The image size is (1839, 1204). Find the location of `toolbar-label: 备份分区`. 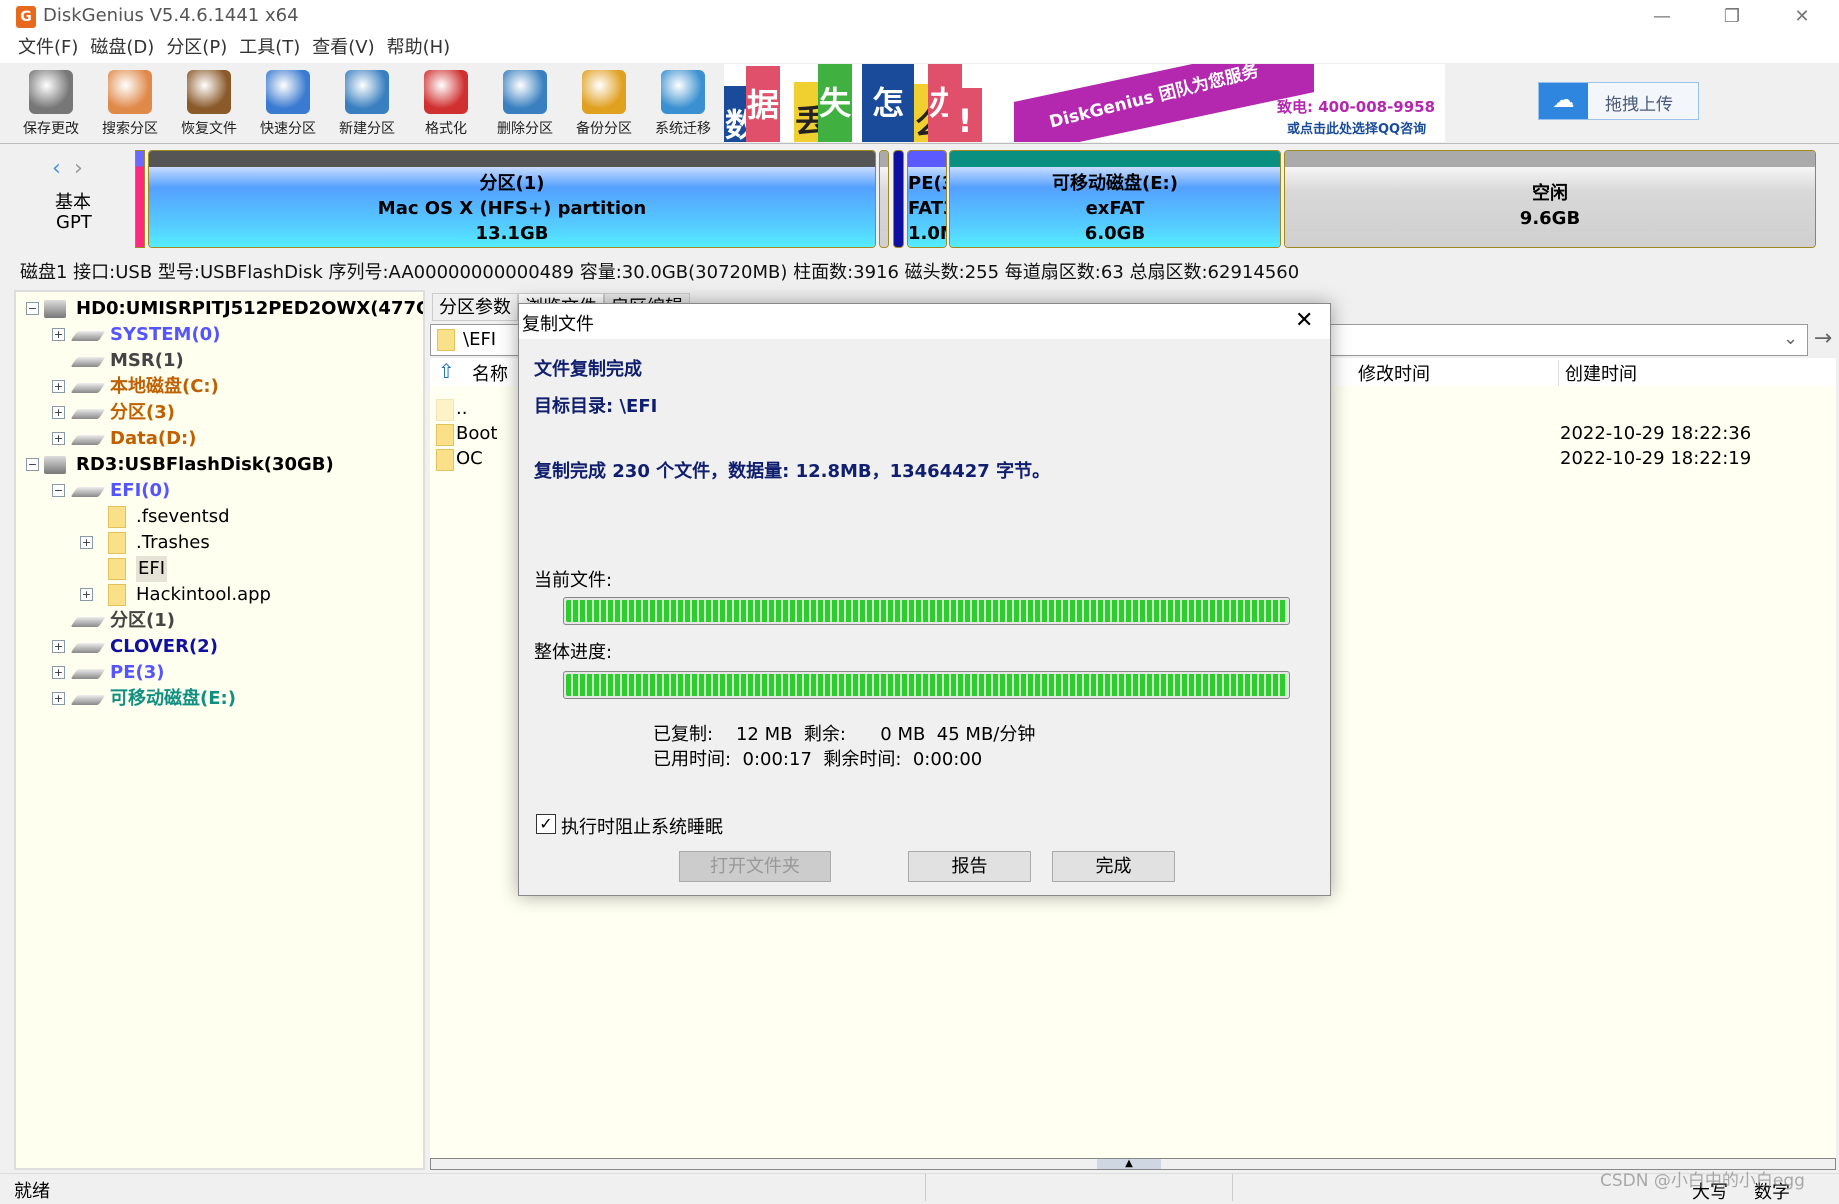

toolbar-label: 备份分区 is located at coordinates (604, 129).